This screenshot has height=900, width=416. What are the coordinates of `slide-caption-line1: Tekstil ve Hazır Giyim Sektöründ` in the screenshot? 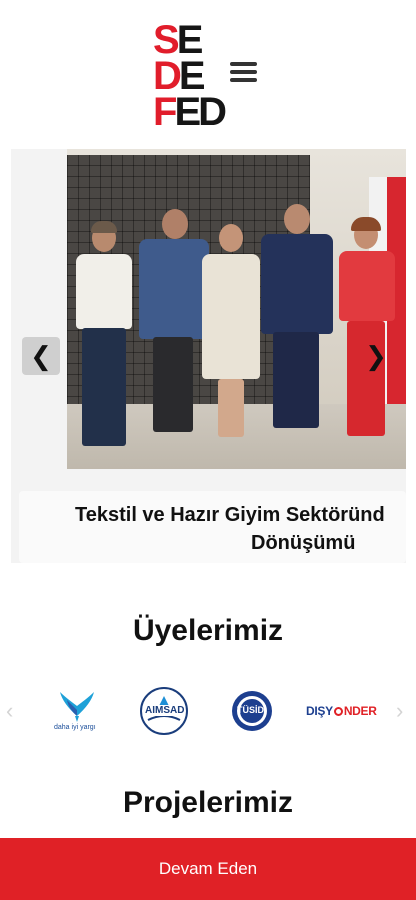 It's located at (230, 515).